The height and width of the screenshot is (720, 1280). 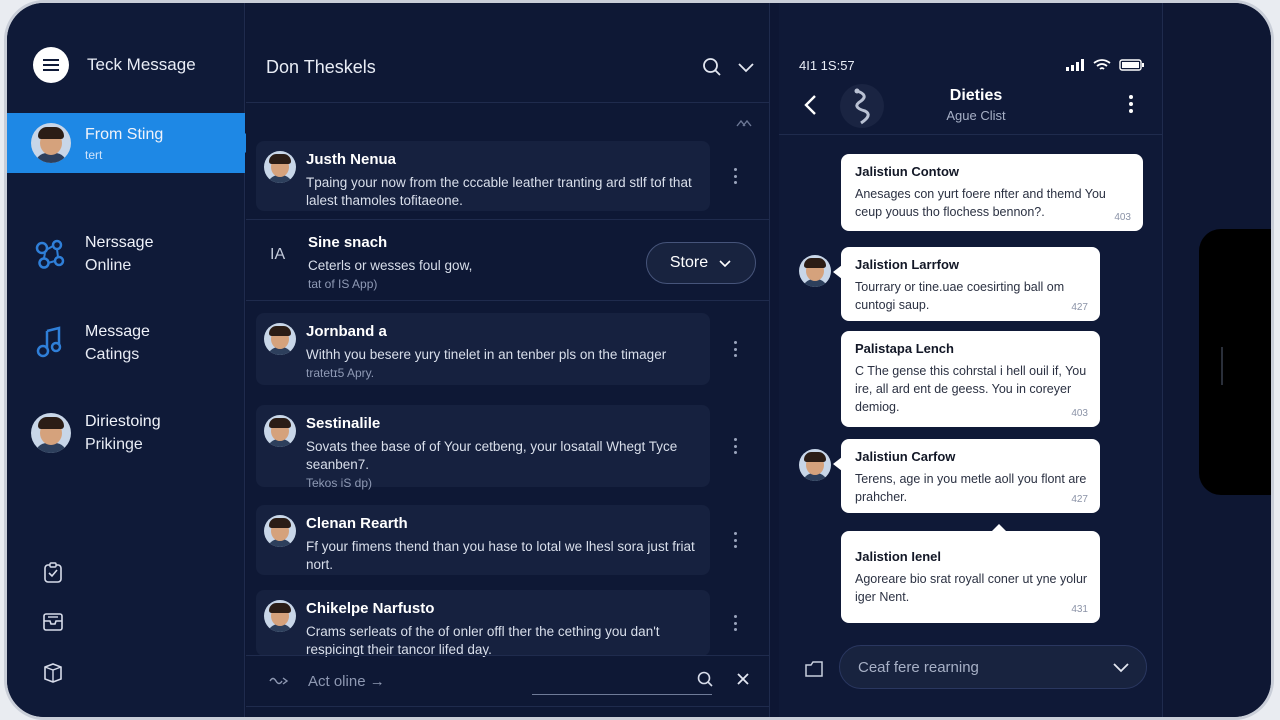 What do you see at coordinates (53, 673) in the screenshot?
I see `box-icon` at bounding box center [53, 673].